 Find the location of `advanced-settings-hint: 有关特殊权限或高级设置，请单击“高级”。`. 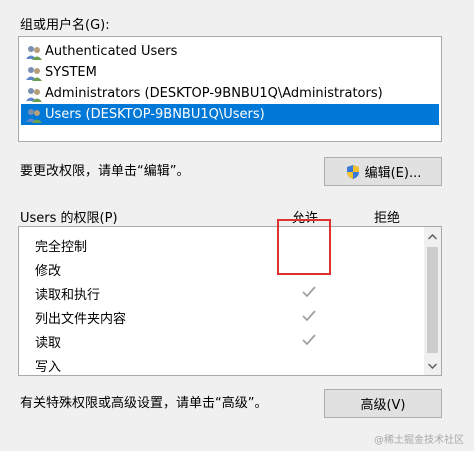

advanced-settings-hint: 有关特殊权限或高级设置，请单击“高级”。 is located at coordinates (144, 403).